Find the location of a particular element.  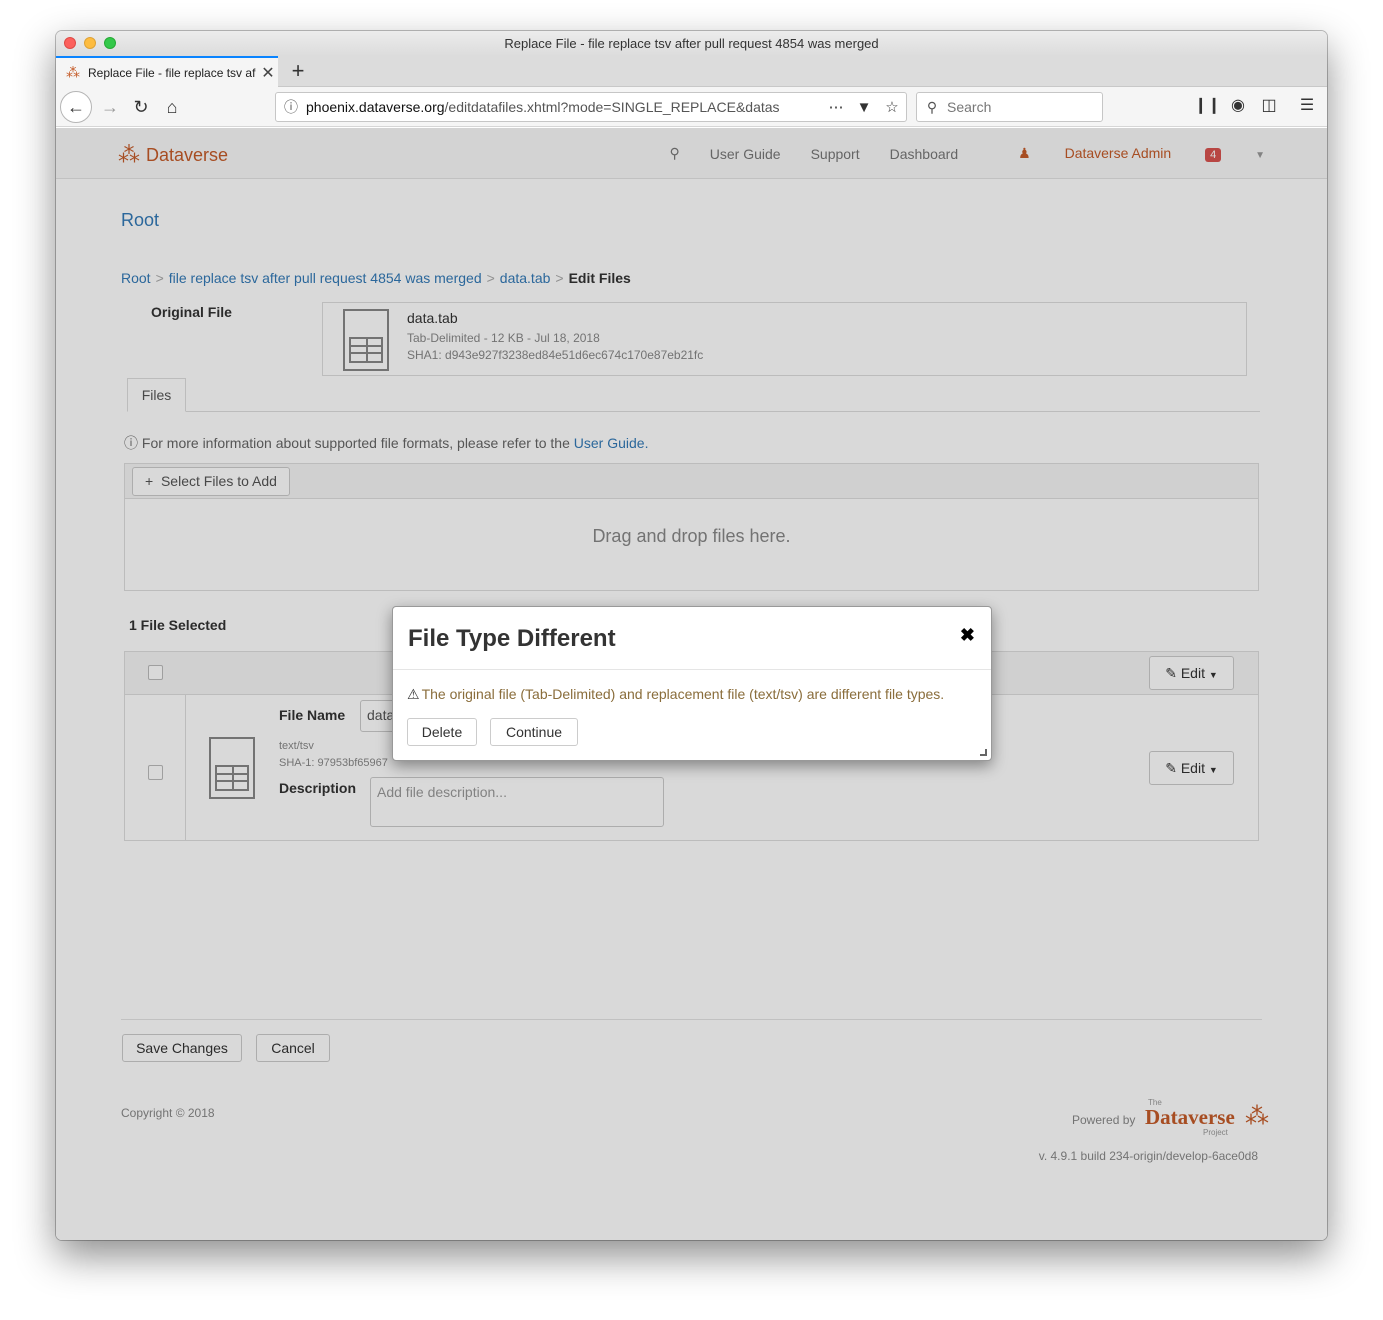

search-bar: ⚲ Search is located at coordinates (1009, 107).